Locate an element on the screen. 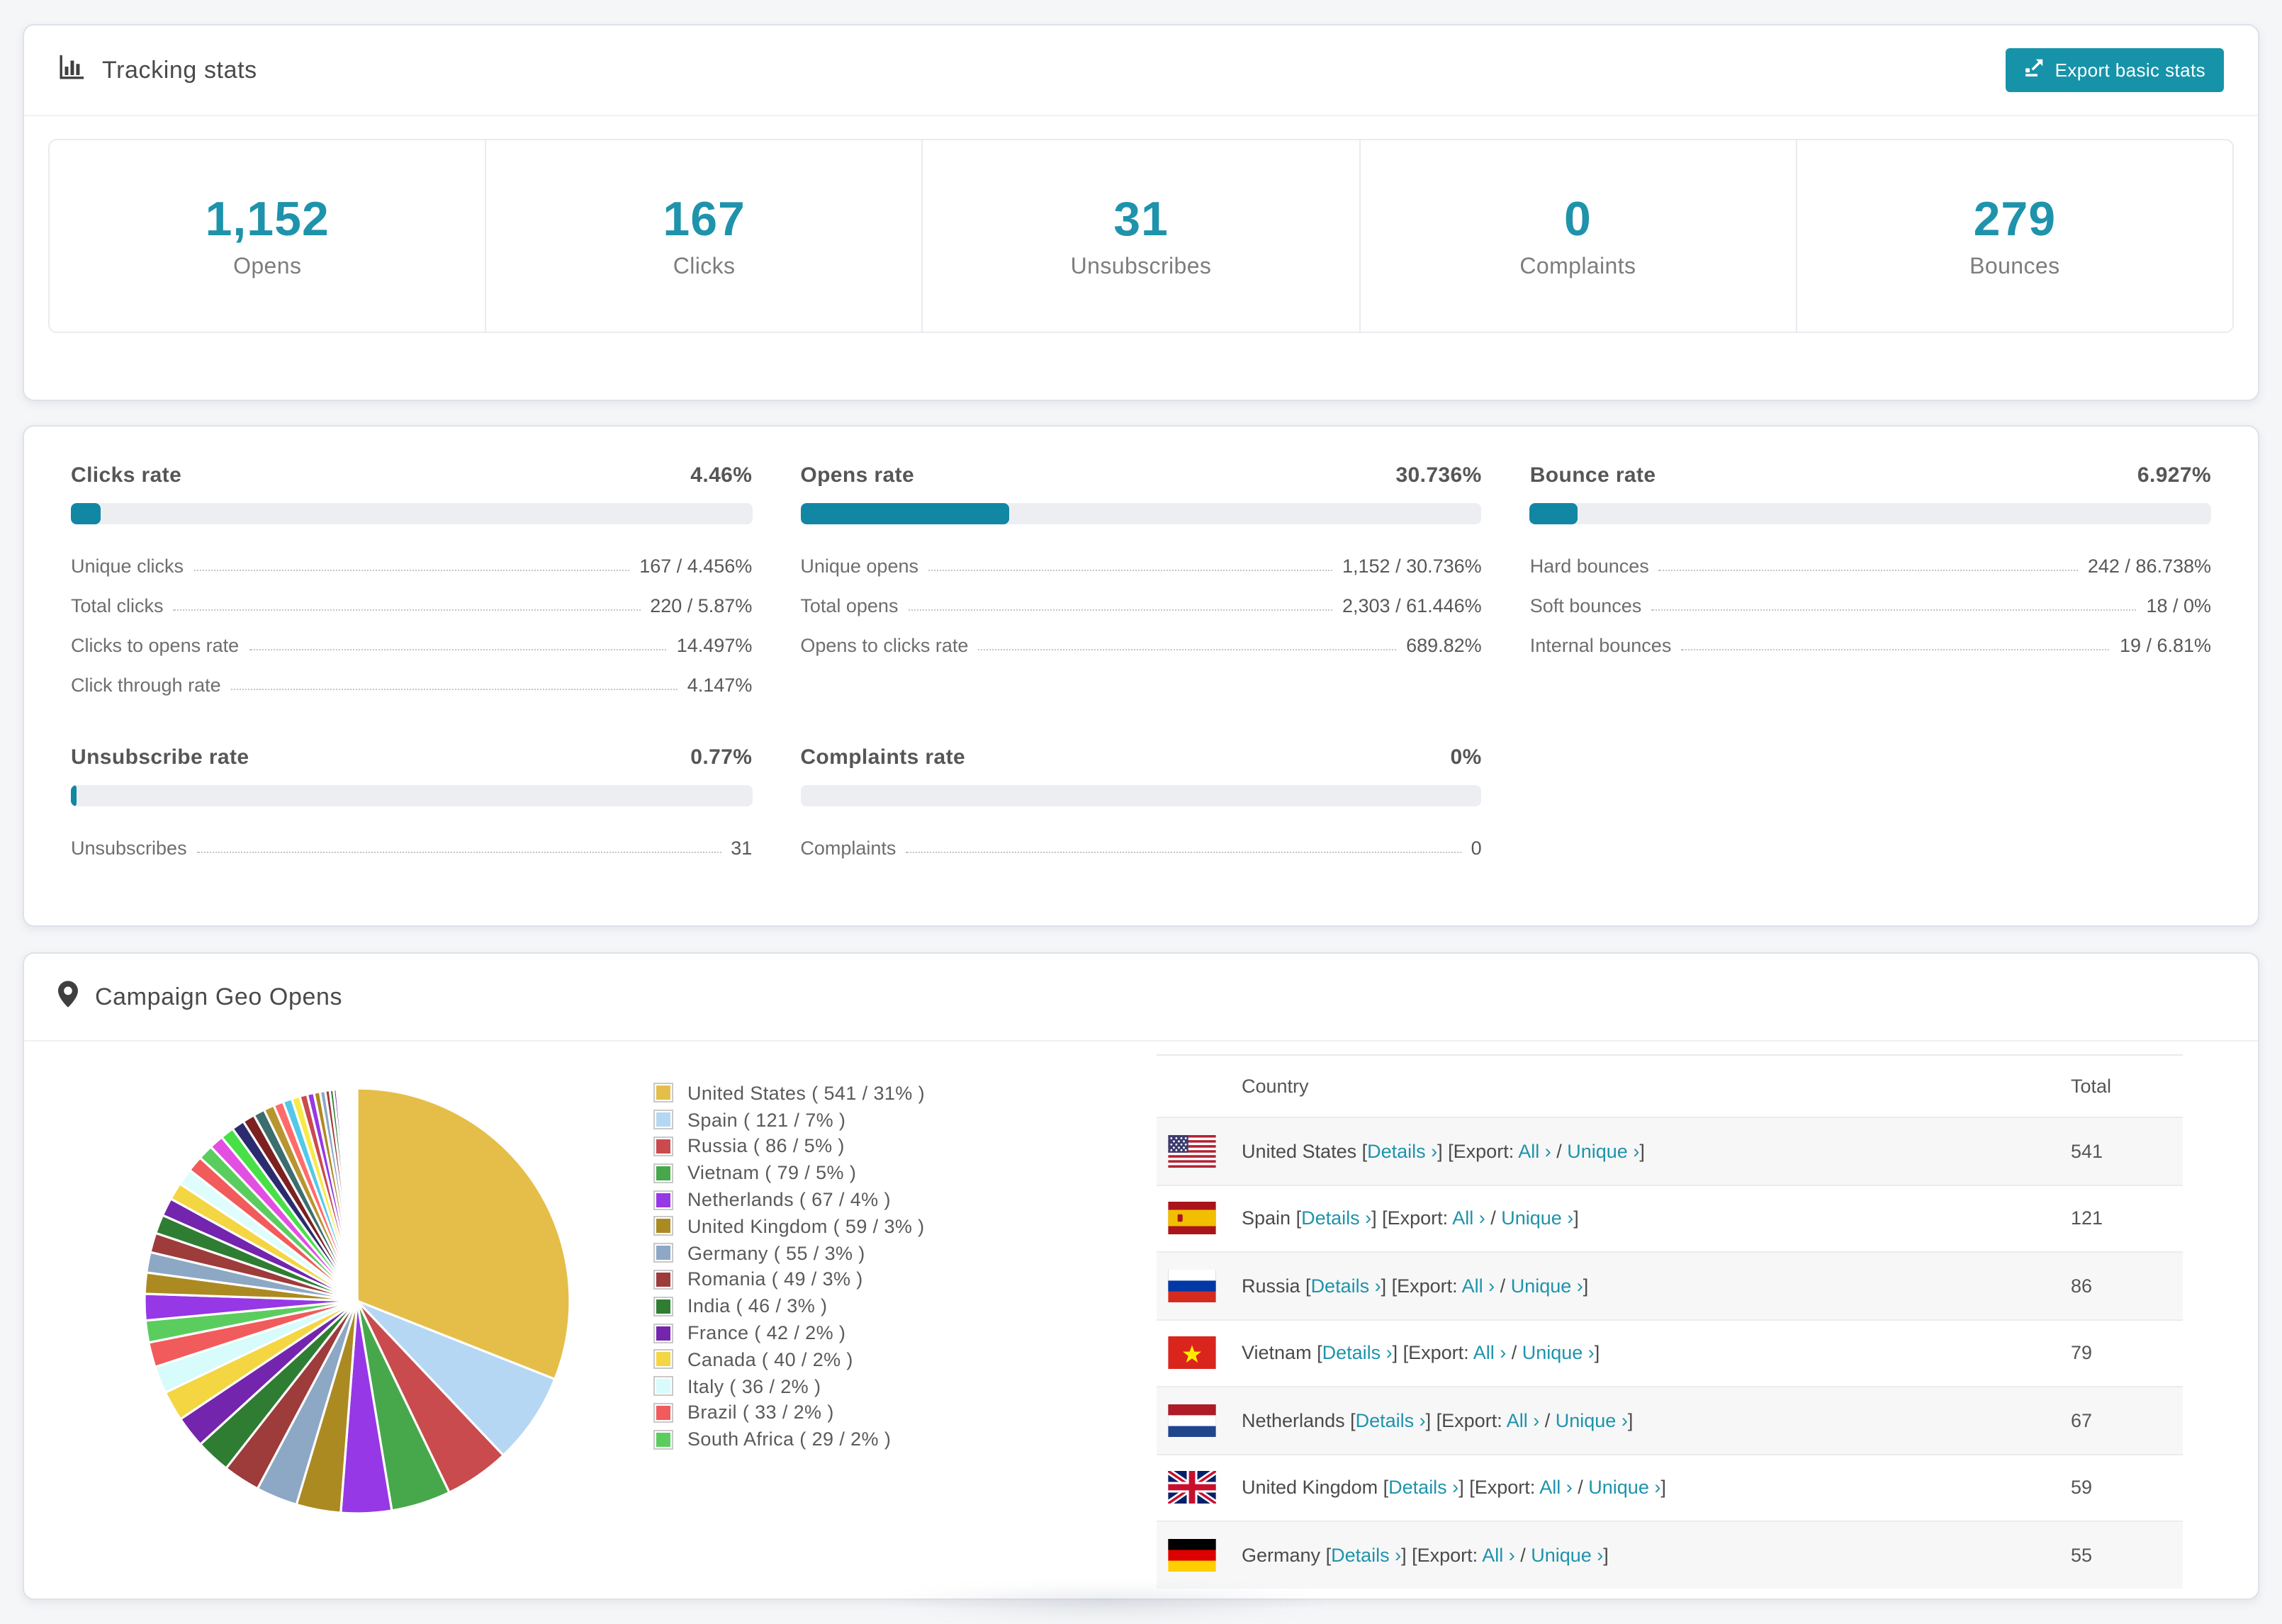 This screenshot has width=2282, height=1624. rate-detail-row: Click through rate 4.147% is located at coordinates (412, 683).